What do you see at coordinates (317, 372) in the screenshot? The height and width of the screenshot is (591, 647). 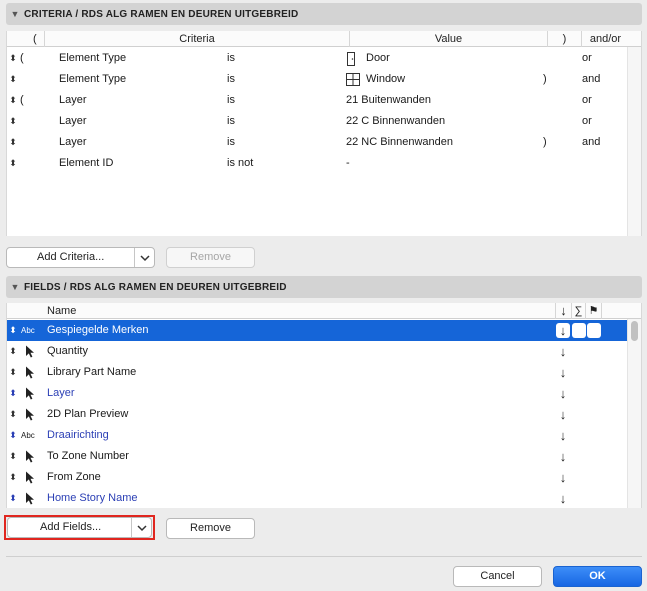 I see `field-row: ⬍ Library Part Name ↓` at bounding box center [317, 372].